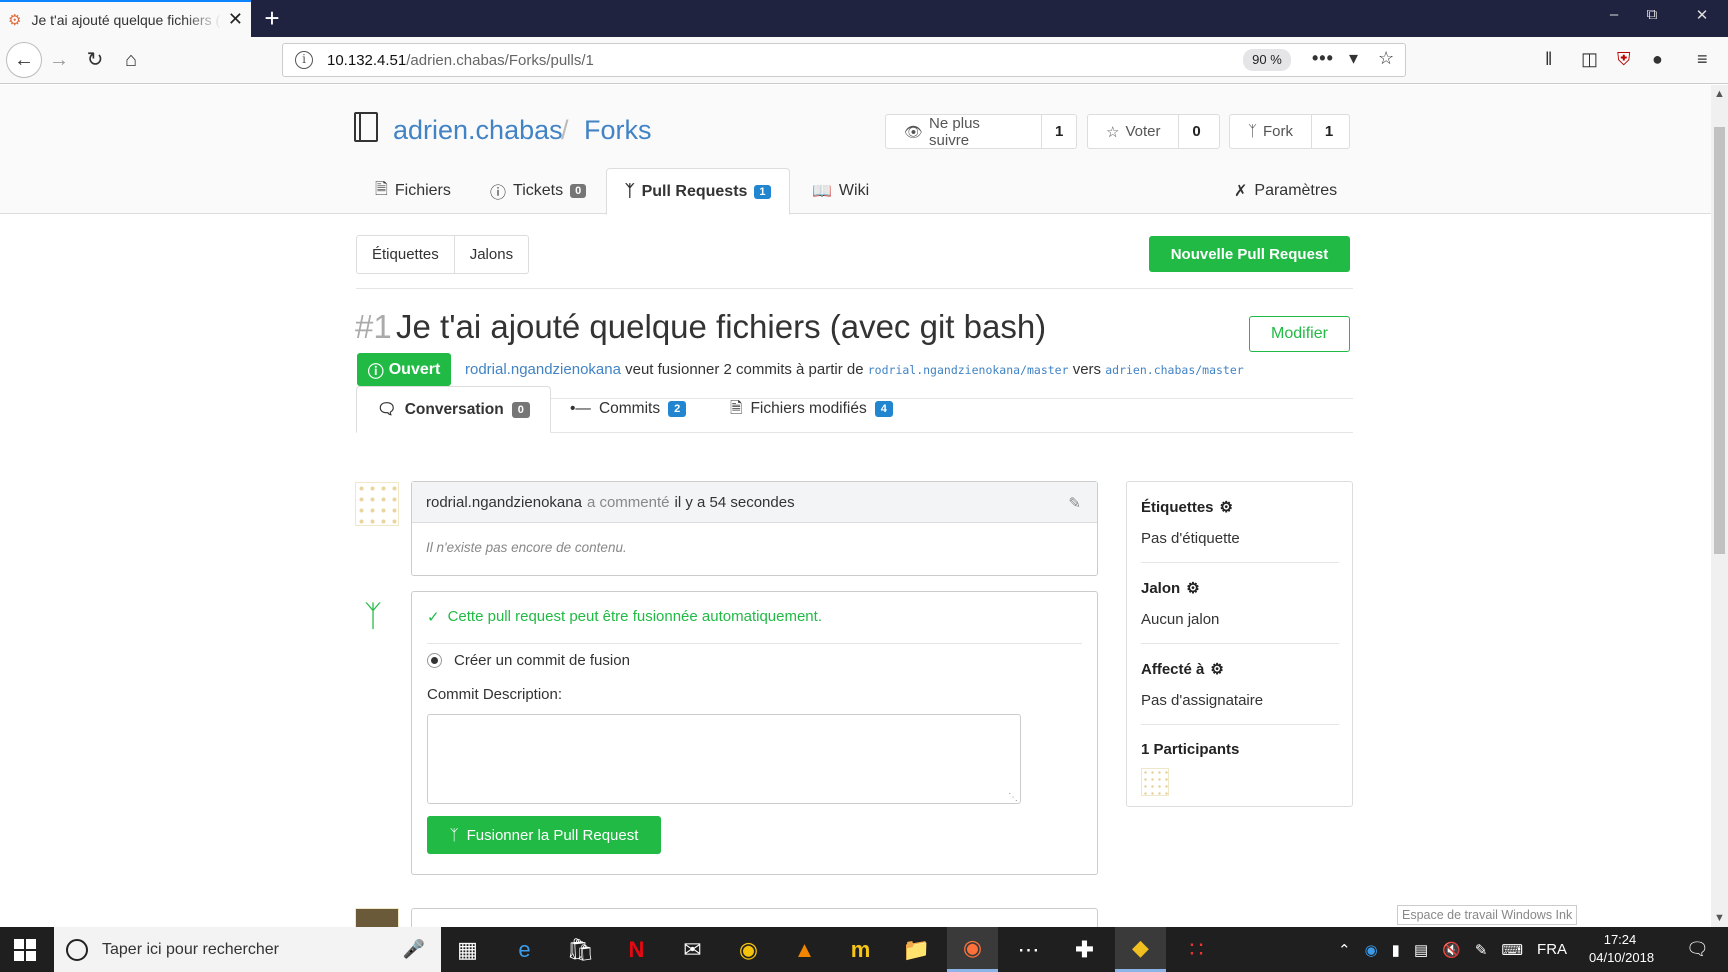 This screenshot has width=1728, height=972. I want to click on app-m-icon: m, so click(860, 949).